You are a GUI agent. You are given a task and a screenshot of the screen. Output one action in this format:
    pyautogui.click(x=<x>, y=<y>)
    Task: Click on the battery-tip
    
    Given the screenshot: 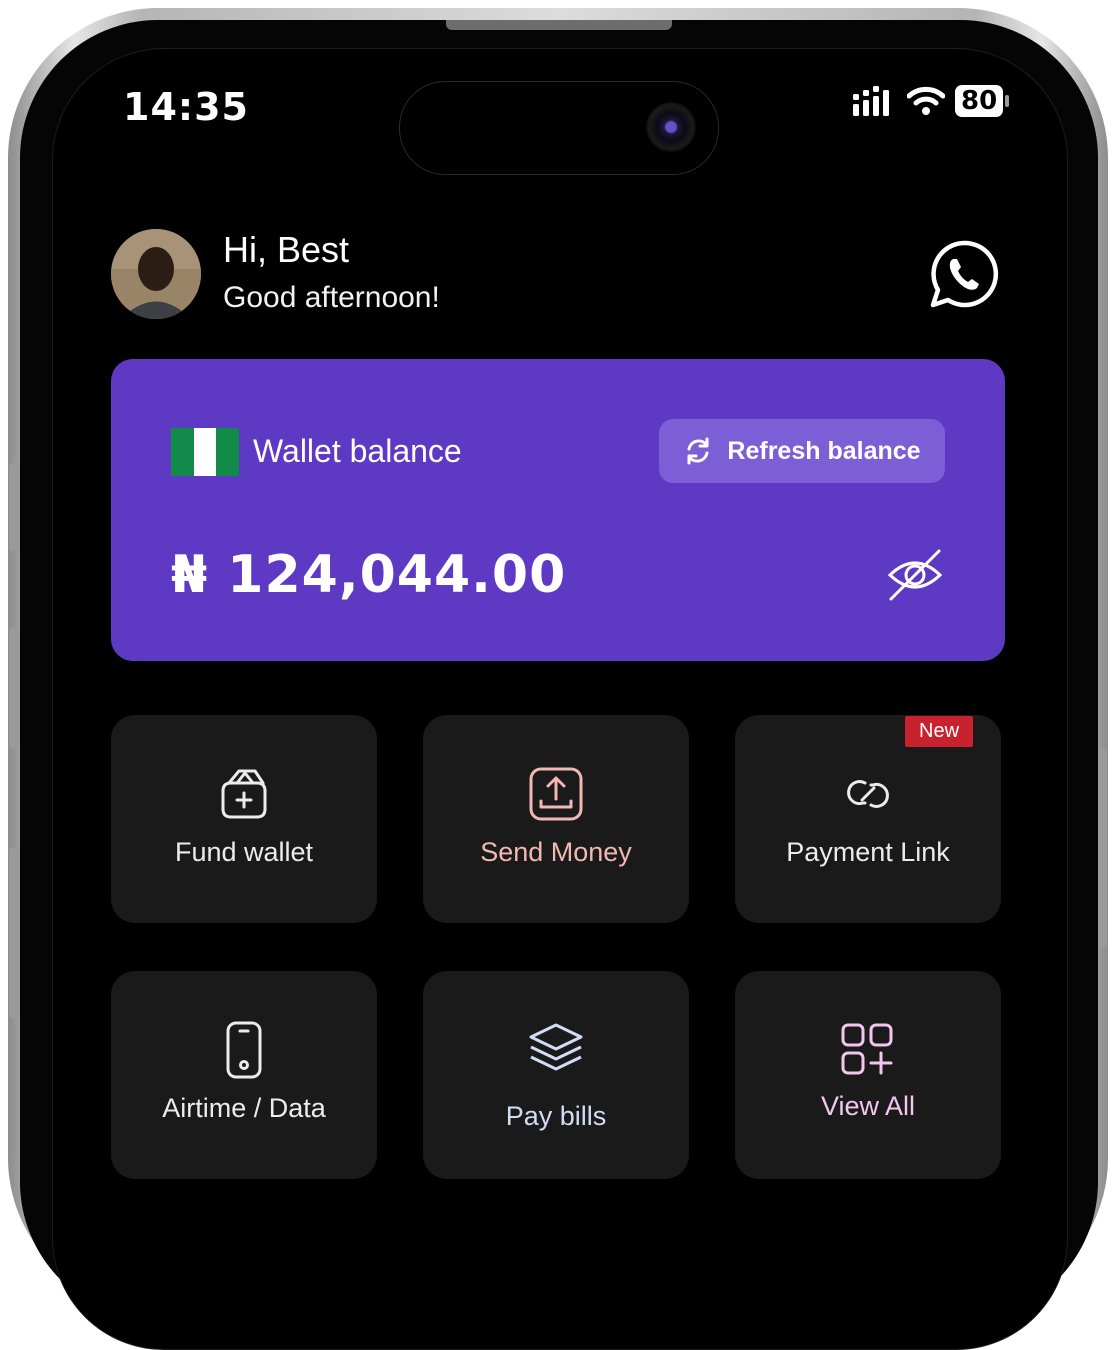 What is the action you would take?
    pyautogui.click(x=1007, y=101)
    